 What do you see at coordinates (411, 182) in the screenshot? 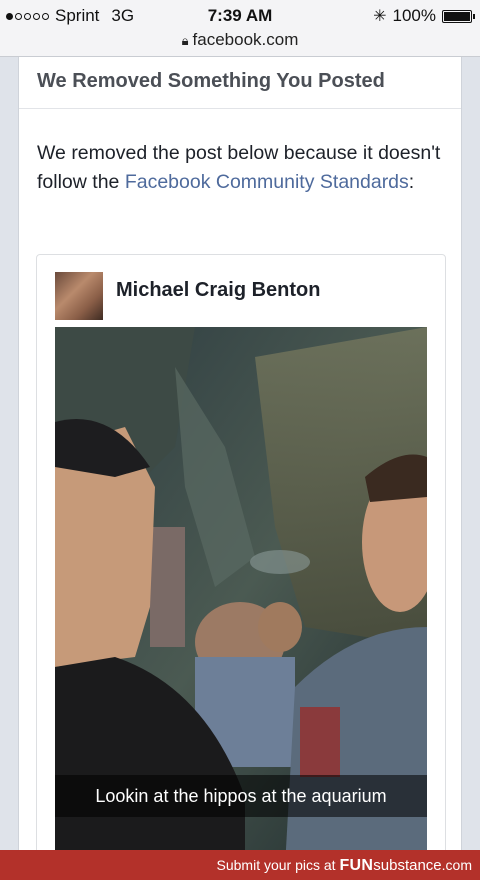
I see `notice-message-end: :` at bounding box center [411, 182].